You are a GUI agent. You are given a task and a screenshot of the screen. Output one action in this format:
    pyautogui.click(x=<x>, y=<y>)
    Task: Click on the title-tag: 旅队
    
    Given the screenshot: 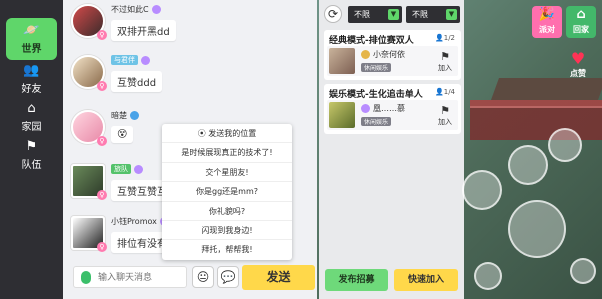 What is the action you would take?
    pyautogui.click(x=121, y=169)
    